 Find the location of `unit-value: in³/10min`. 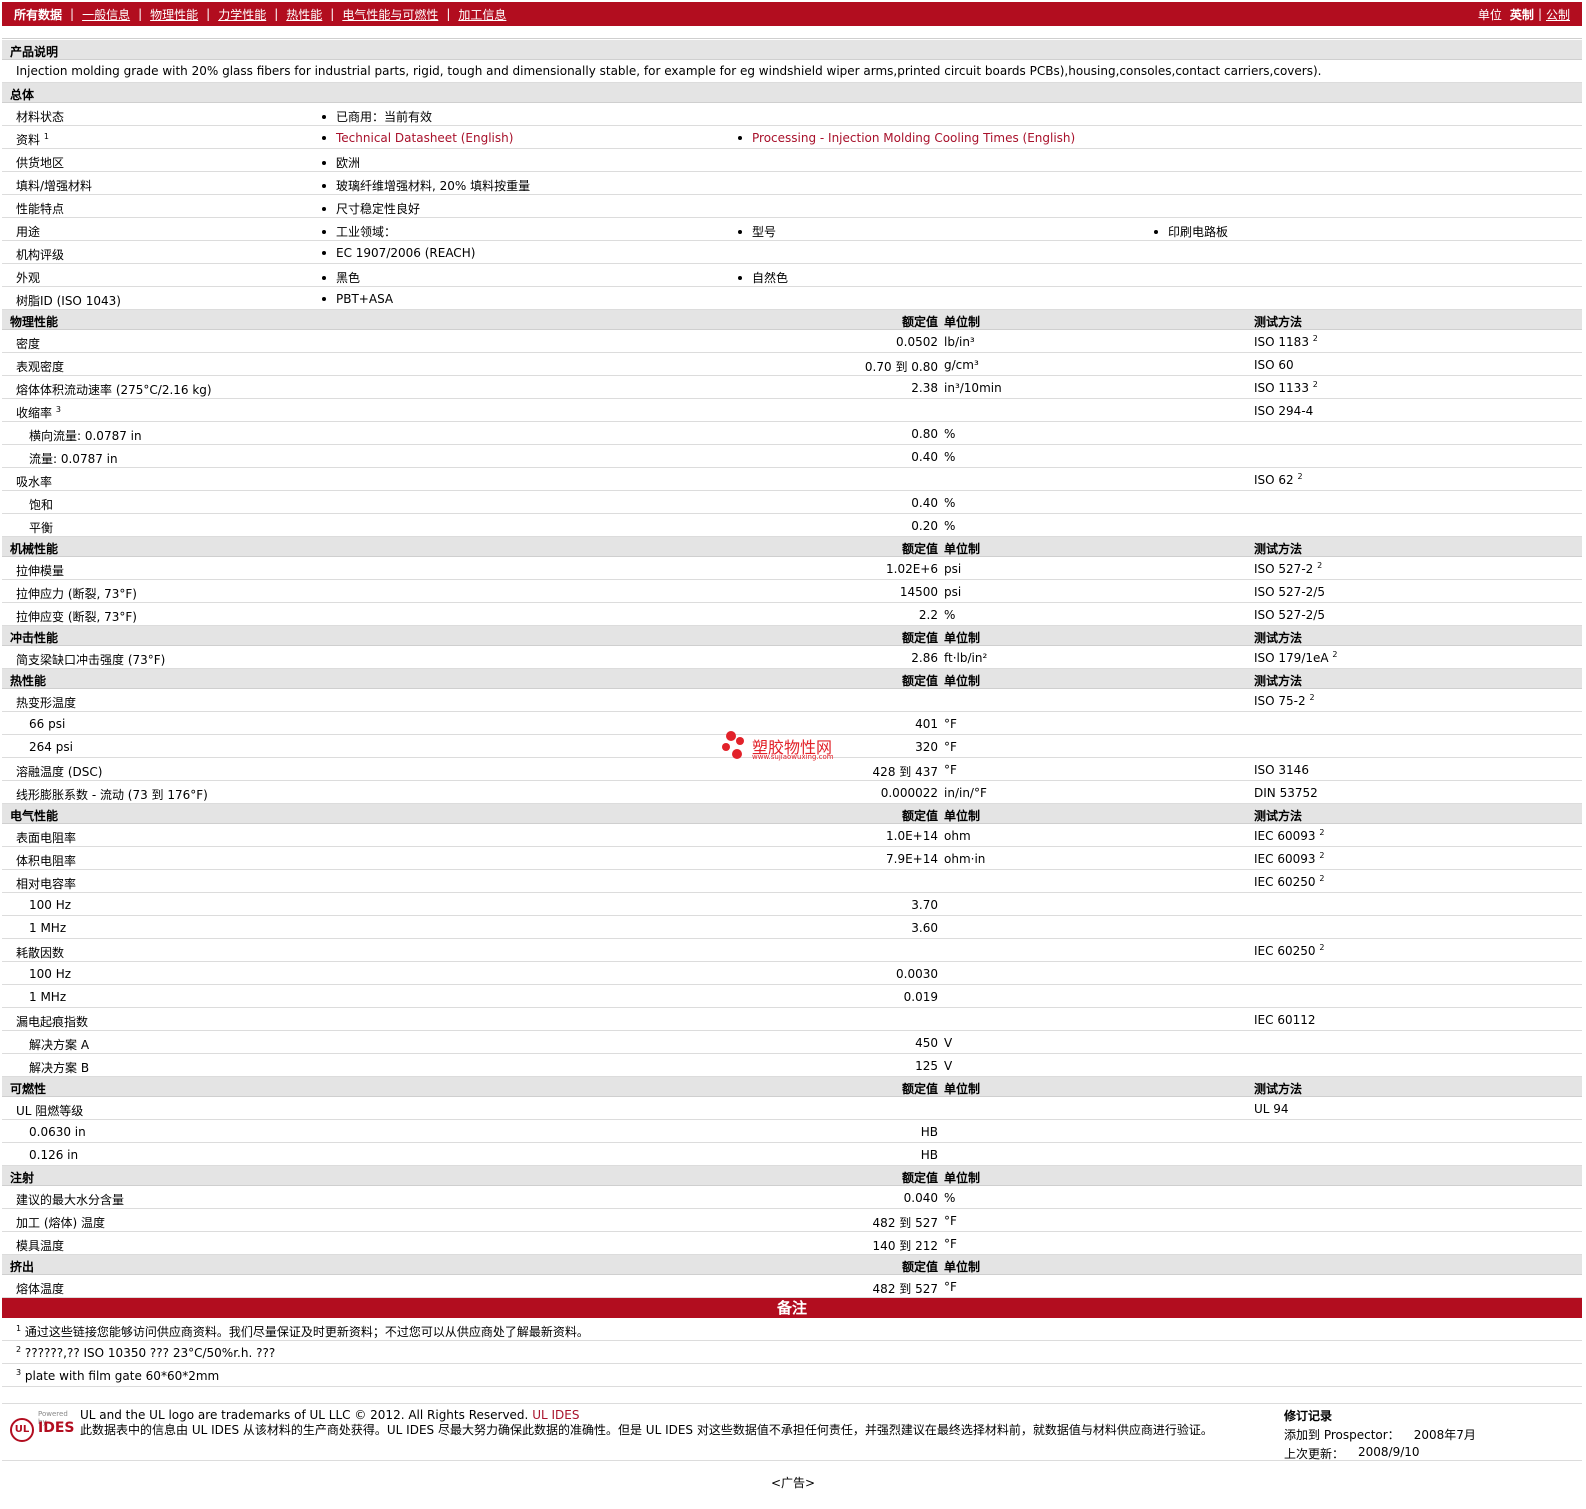

unit-value: in³/10min is located at coordinates (973, 388).